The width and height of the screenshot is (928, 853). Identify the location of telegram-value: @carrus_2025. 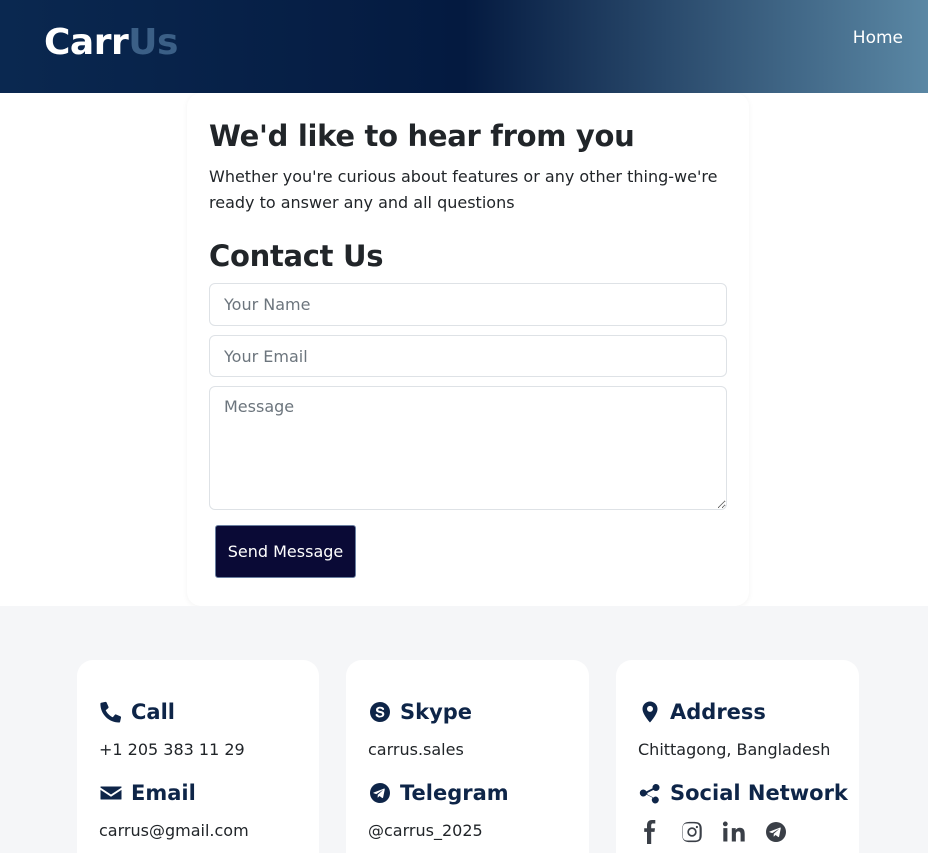
(425, 830).